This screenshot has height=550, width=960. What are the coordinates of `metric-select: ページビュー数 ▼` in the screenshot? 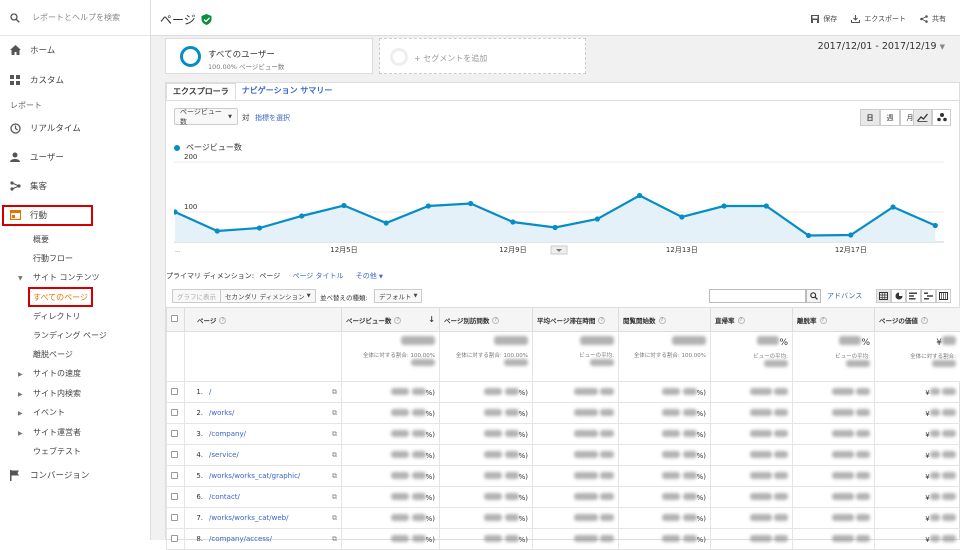 It's located at (206, 116).